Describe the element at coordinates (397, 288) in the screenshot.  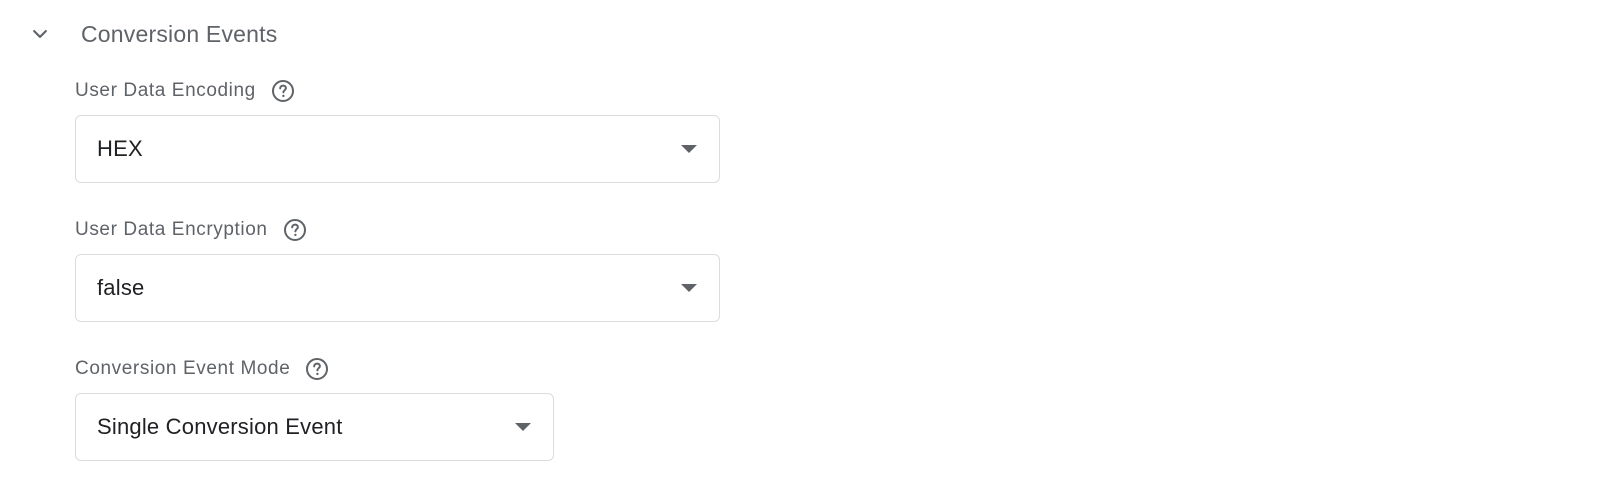
I see `user-data-encryption-select: false` at that location.